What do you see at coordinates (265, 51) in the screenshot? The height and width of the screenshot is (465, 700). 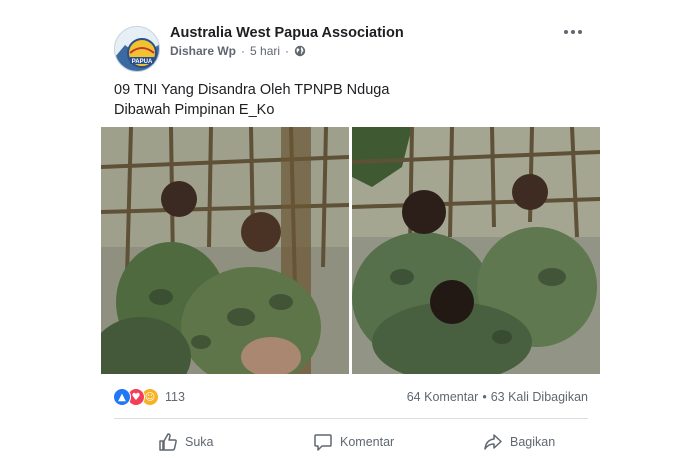 I see `post-time: 5 hari` at bounding box center [265, 51].